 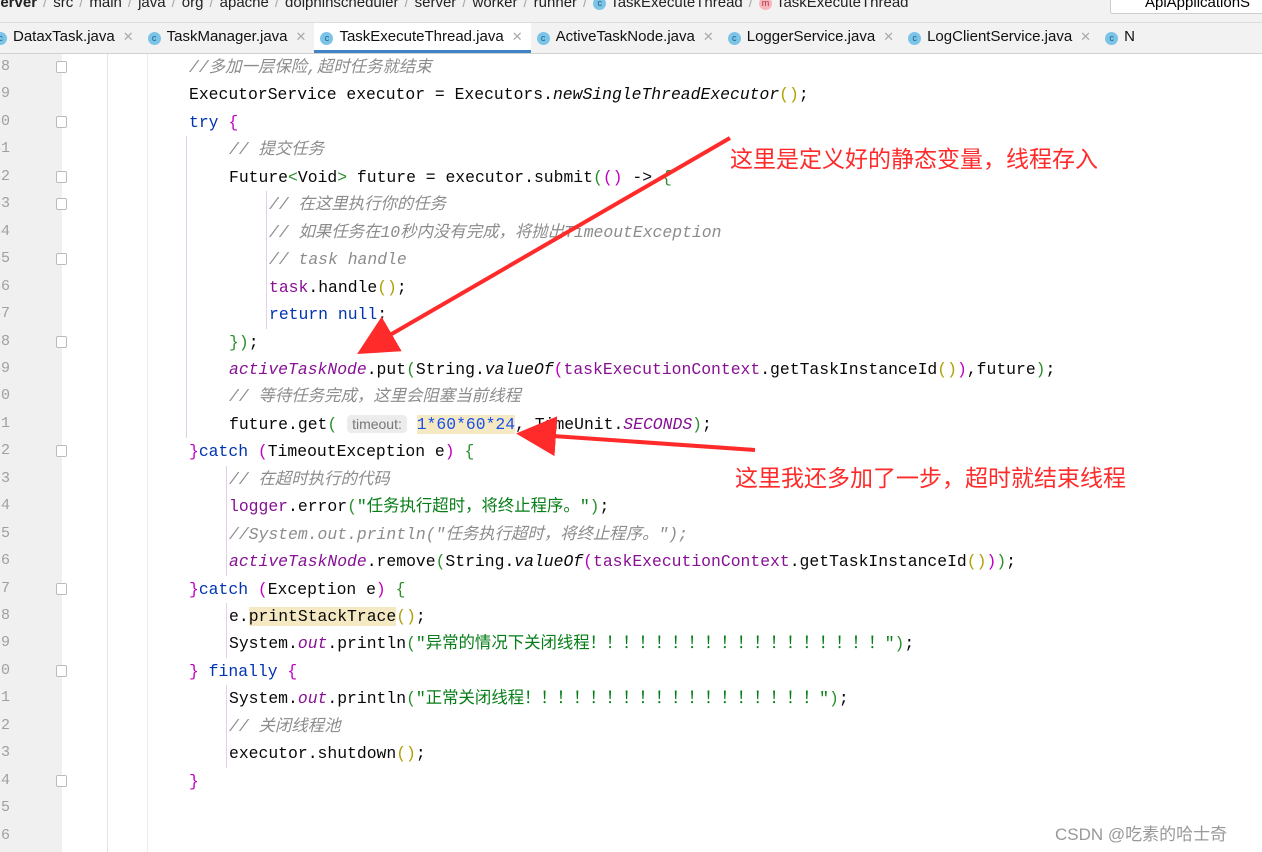 What do you see at coordinates (544, 245) in the screenshot?
I see `arrow-to-activetasknode` at bounding box center [544, 245].